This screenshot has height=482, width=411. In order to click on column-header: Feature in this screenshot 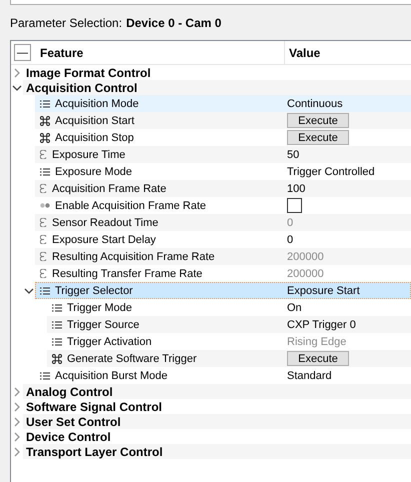, I will do `click(62, 53)`.